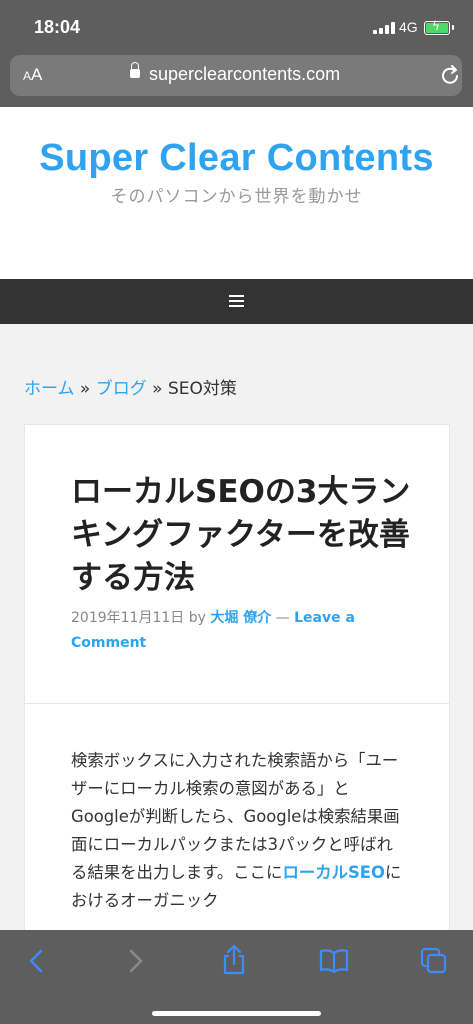 The image size is (473, 1024). What do you see at coordinates (37, 961) in the screenshot?
I see `chevron-left-icon` at bounding box center [37, 961].